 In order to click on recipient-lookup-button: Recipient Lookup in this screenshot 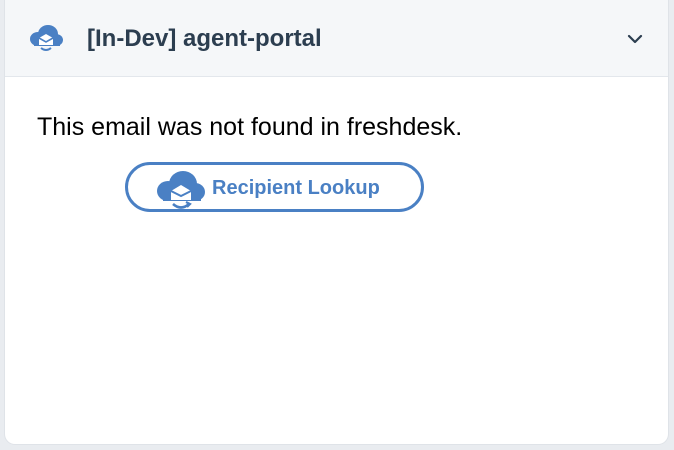, I will do `click(274, 187)`.